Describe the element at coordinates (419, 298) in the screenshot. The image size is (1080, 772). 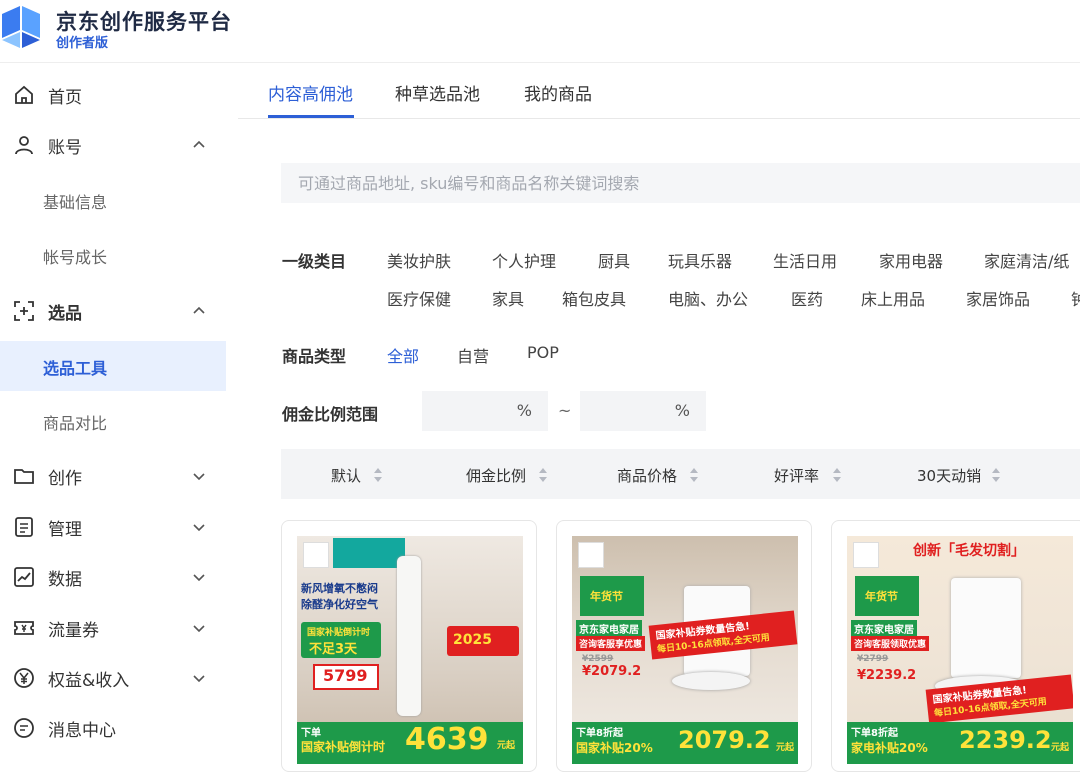
I see `category-option: 医疗保健` at that location.